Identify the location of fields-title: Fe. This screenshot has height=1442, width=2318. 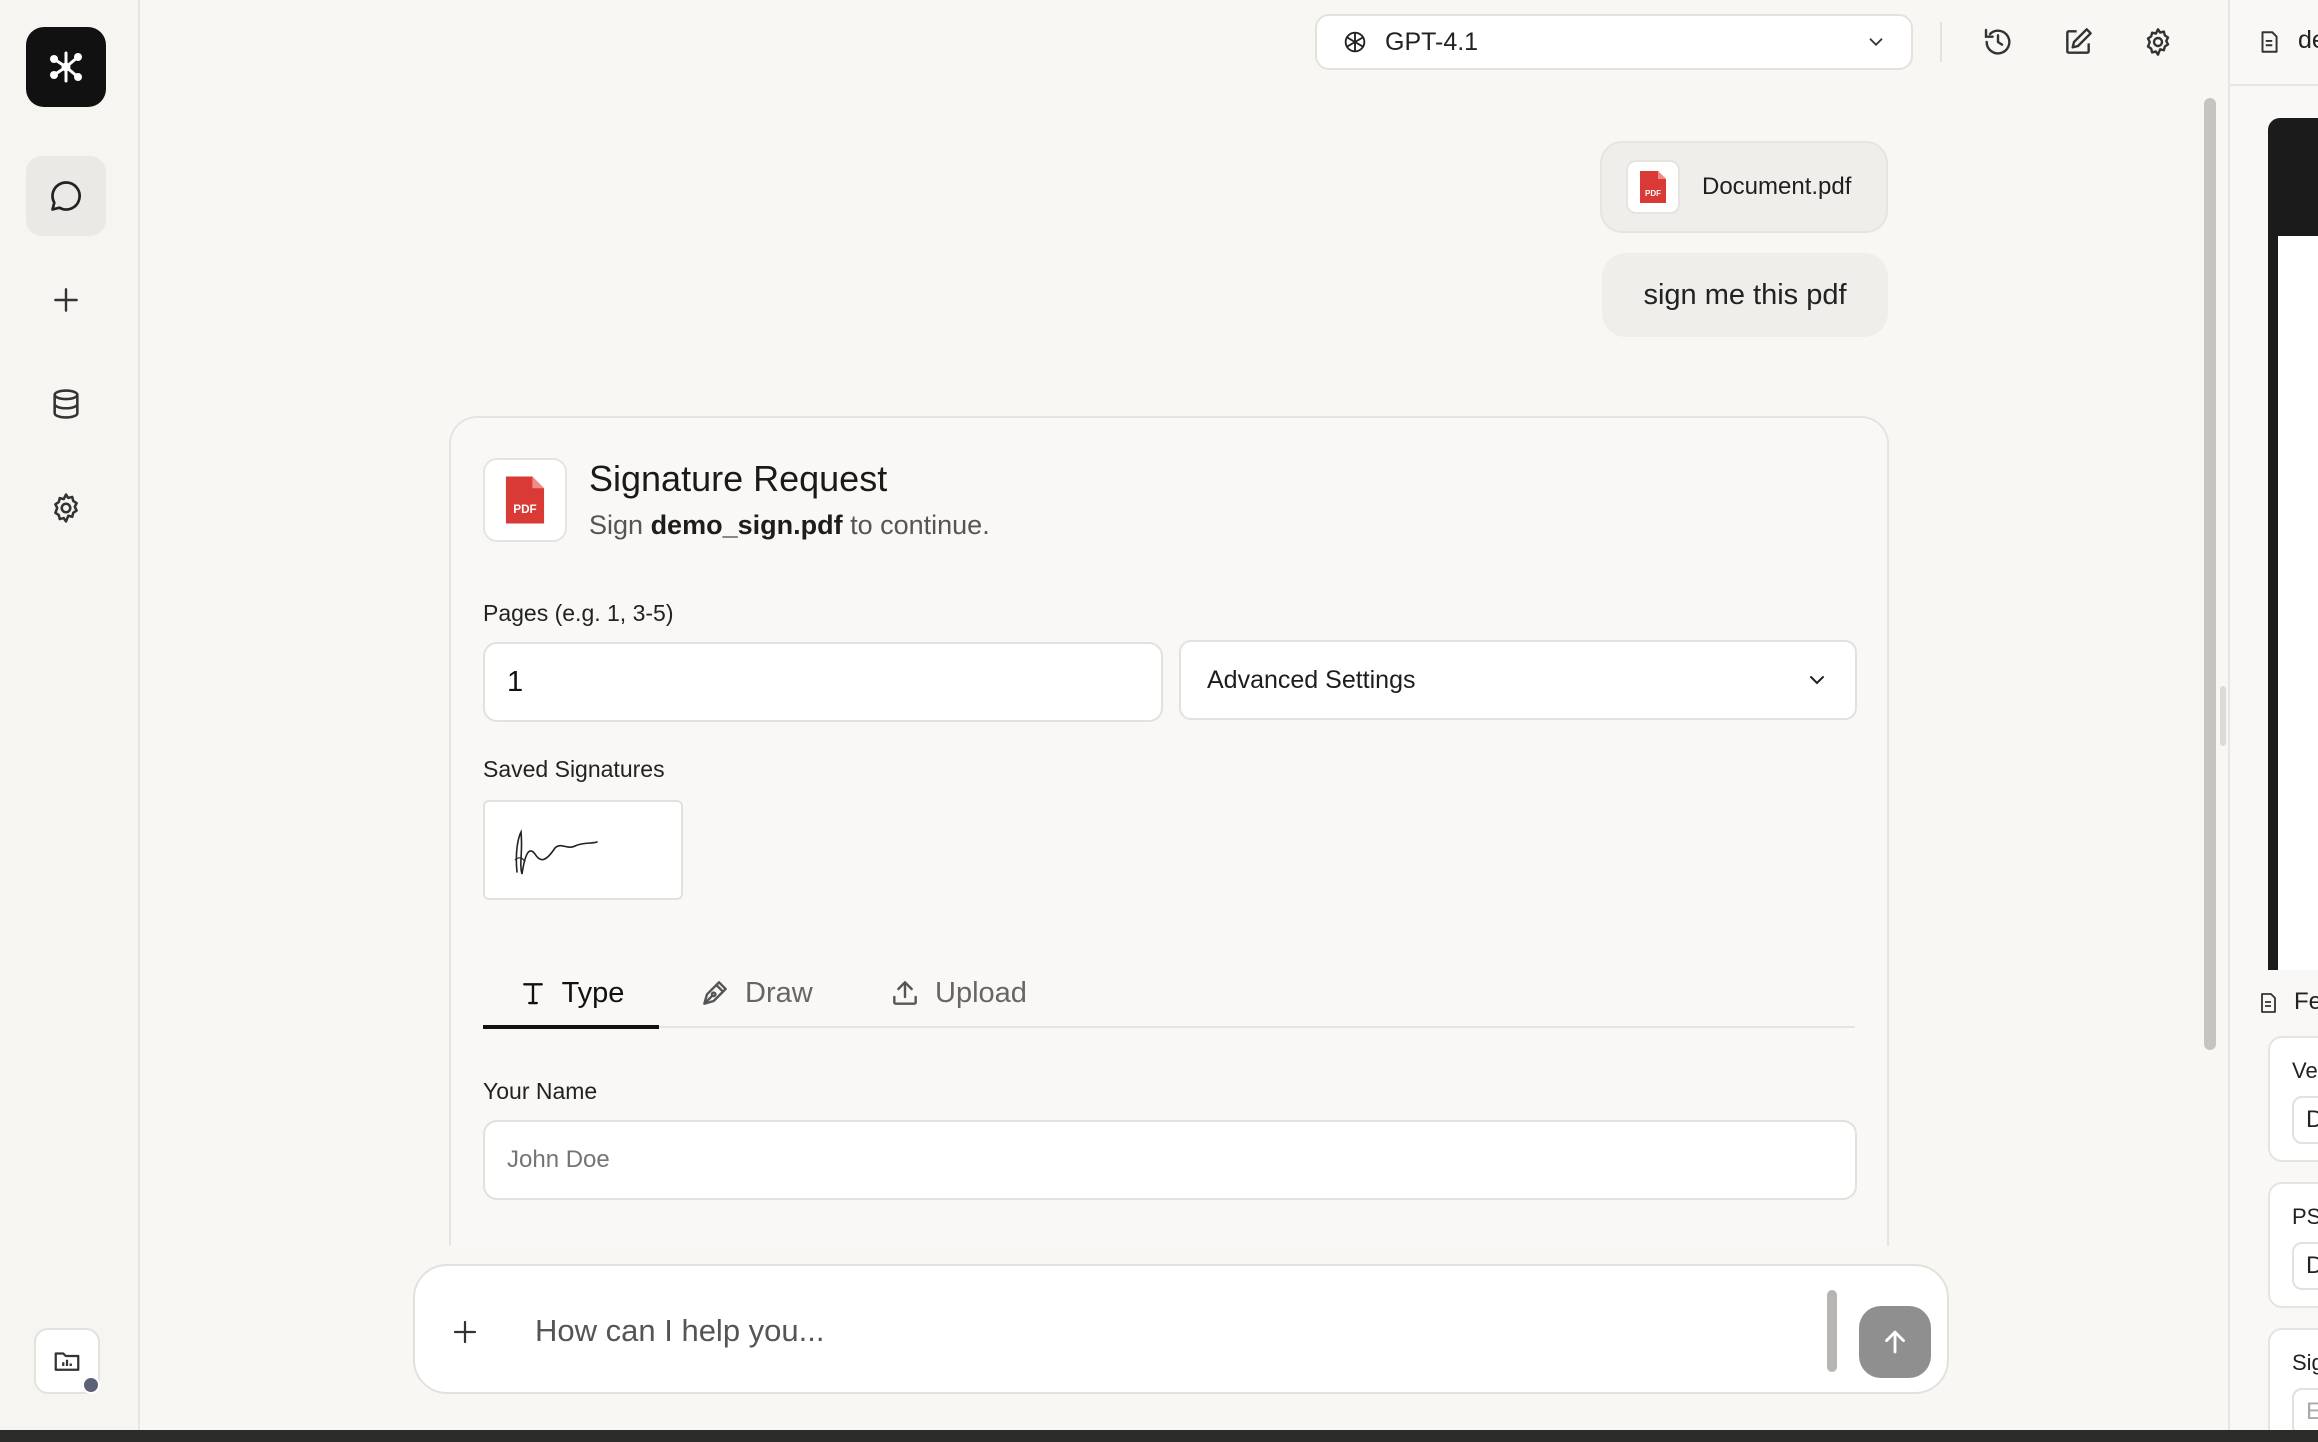
(2306, 1001).